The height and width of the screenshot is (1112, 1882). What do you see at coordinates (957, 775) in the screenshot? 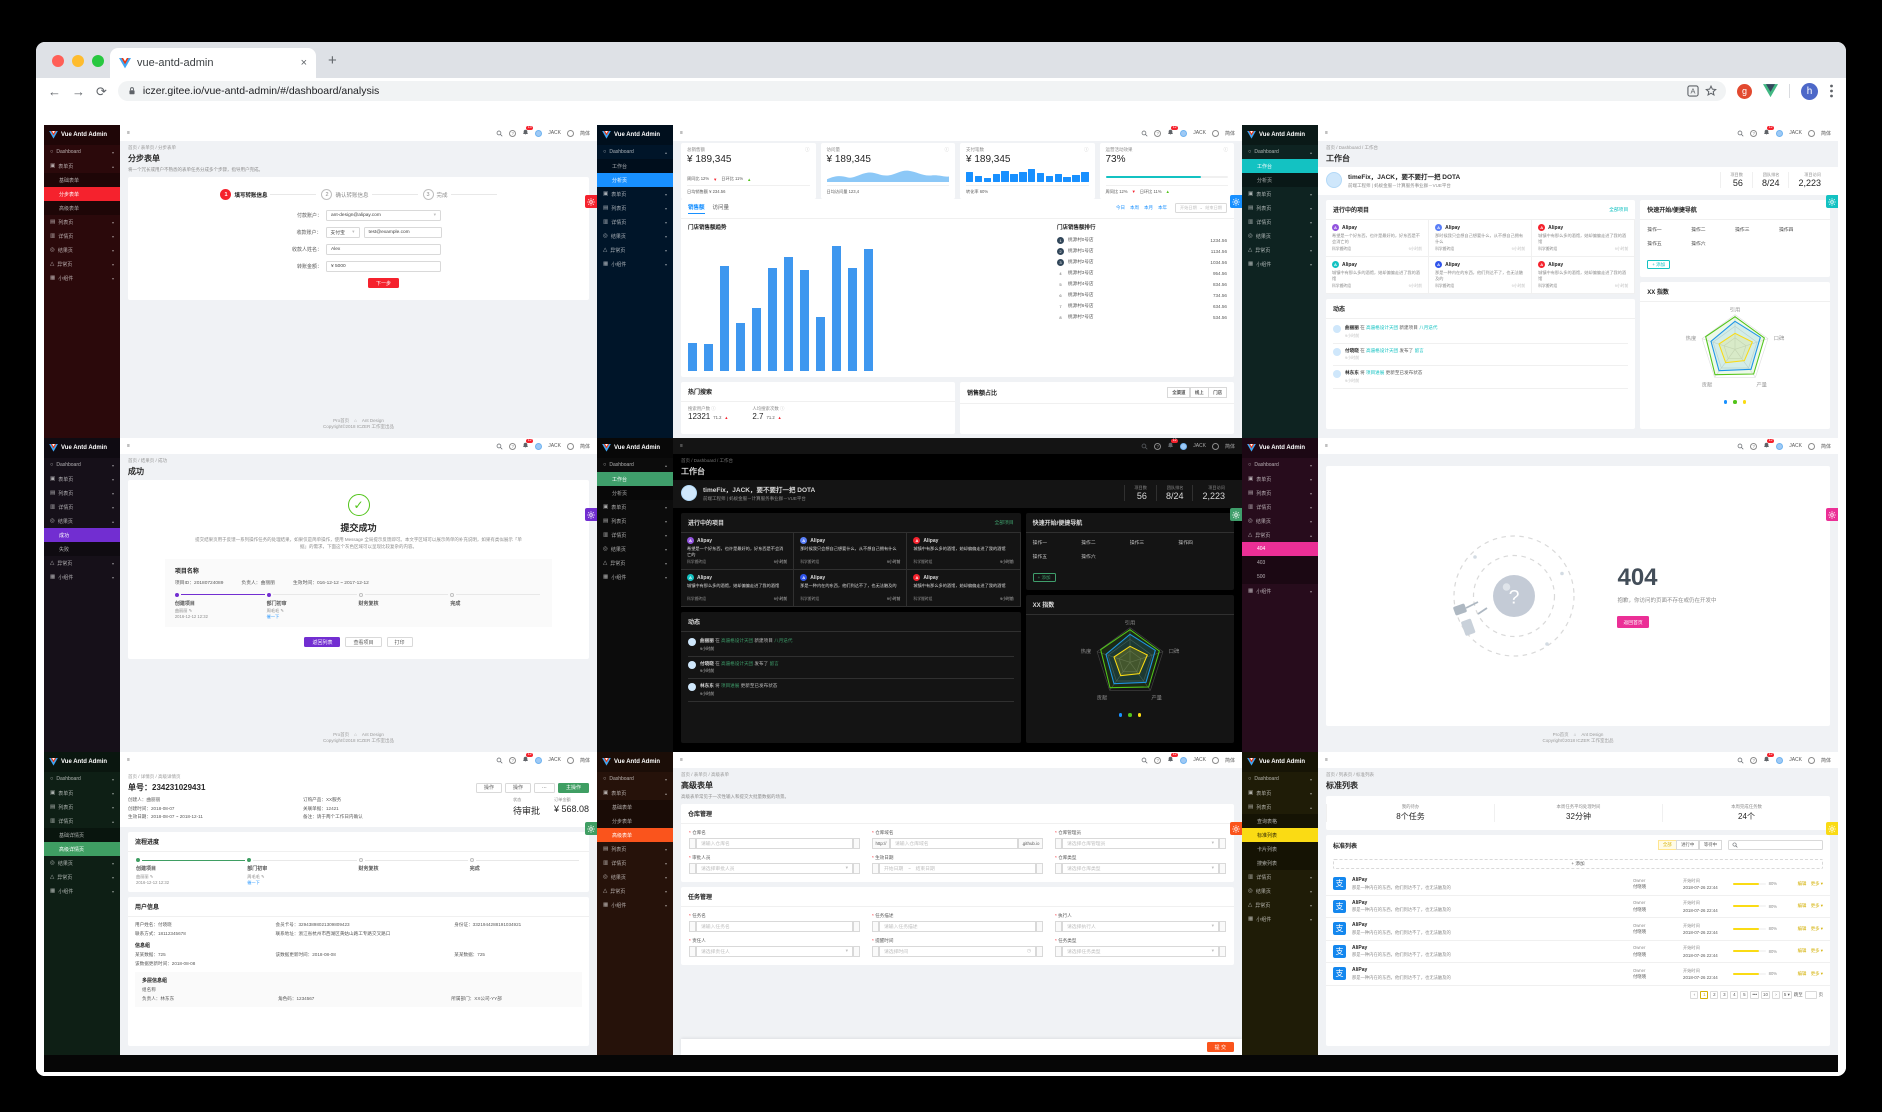
I see `breadcrumb: 首页 / 表单页 / 高级表单` at bounding box center [957, 775].